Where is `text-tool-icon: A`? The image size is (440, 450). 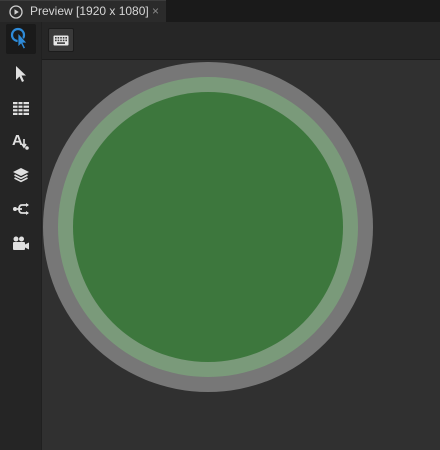
text-tool-icon: A is located at coordinates (20, 141).